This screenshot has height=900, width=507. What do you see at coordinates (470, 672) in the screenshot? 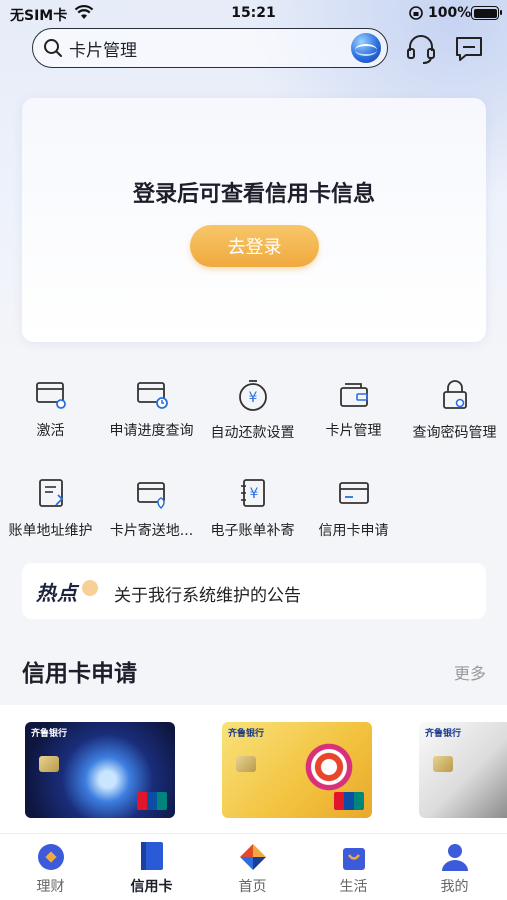
I see `more-link: 更多` at bounding box center [470, 672].